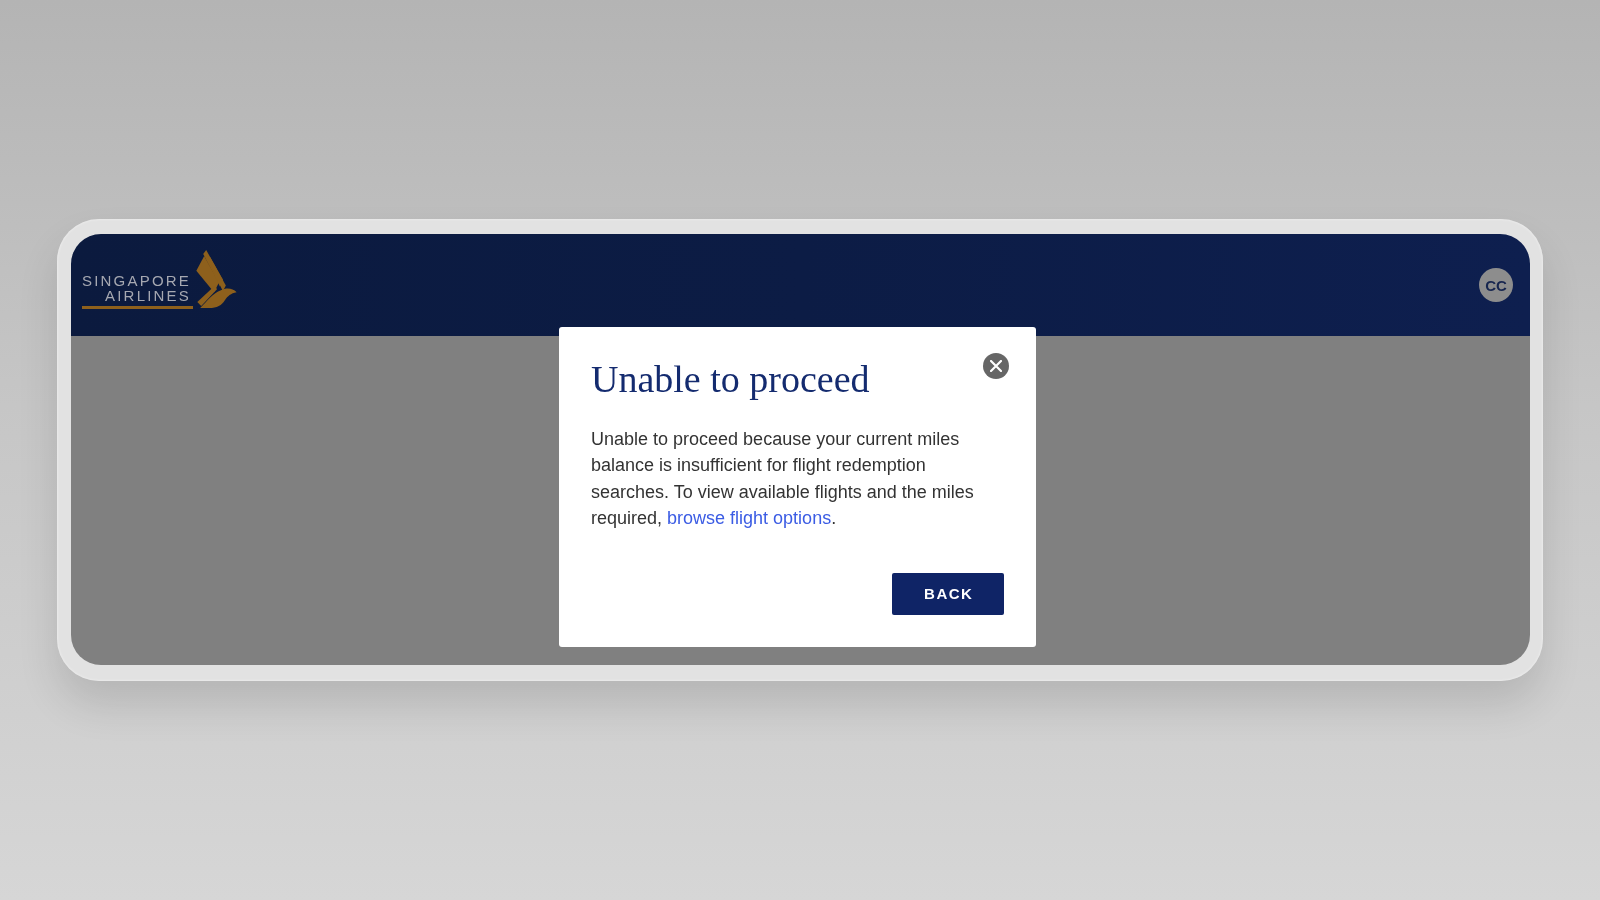  I want to click on browse-link: browse flight options, so click(749, 518).